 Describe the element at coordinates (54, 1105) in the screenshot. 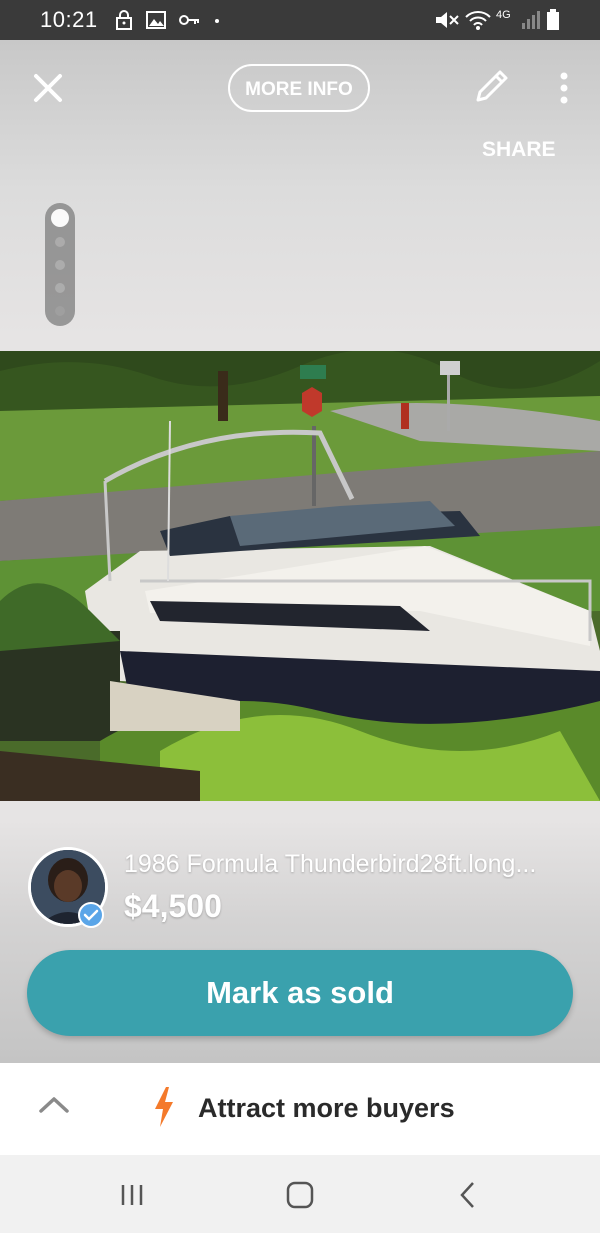

I see `chevron-up-icon` at that location.